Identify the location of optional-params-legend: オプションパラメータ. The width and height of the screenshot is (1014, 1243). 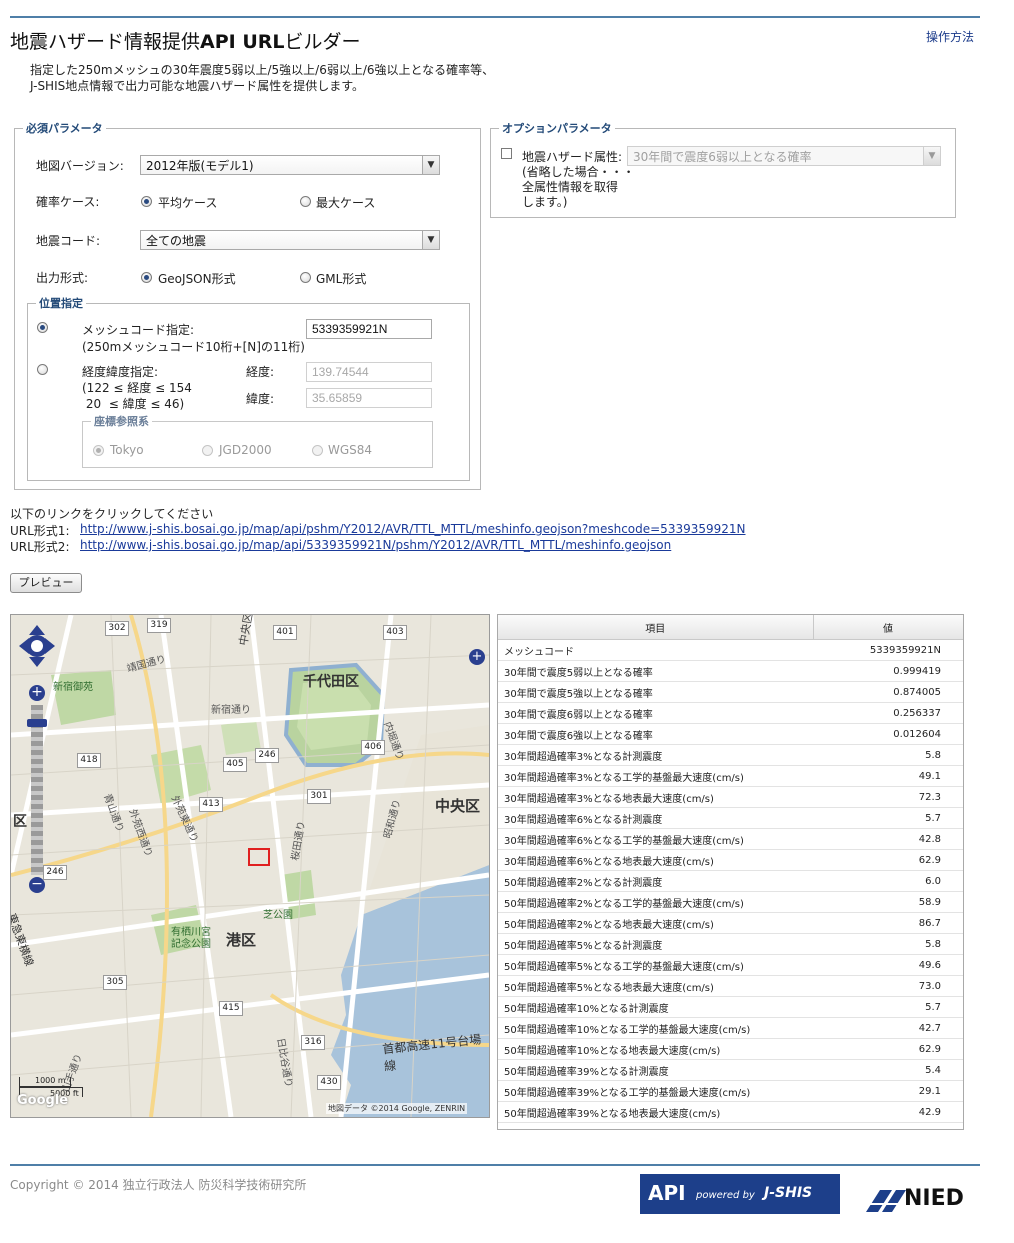
(557, 128).